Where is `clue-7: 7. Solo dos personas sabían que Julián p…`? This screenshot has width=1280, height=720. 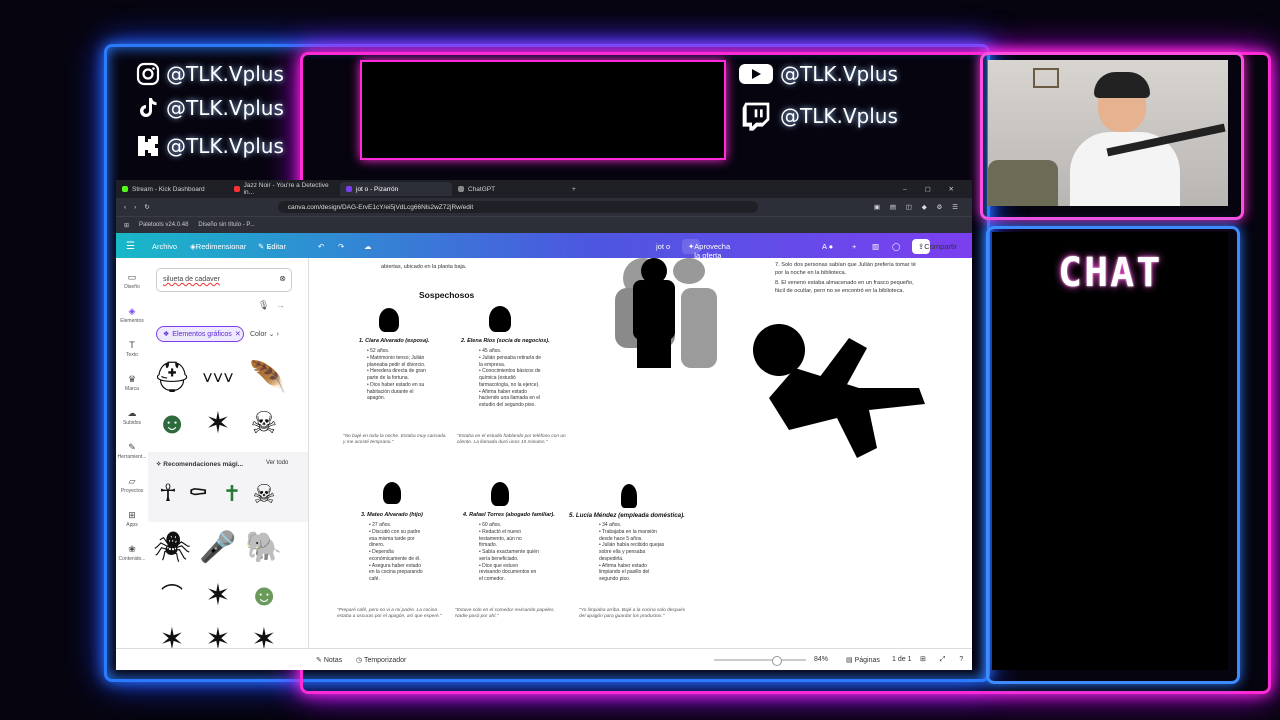
clue-7: 7. Solo dos personas sabían que Julián p… is located at coordinates (845, 269).